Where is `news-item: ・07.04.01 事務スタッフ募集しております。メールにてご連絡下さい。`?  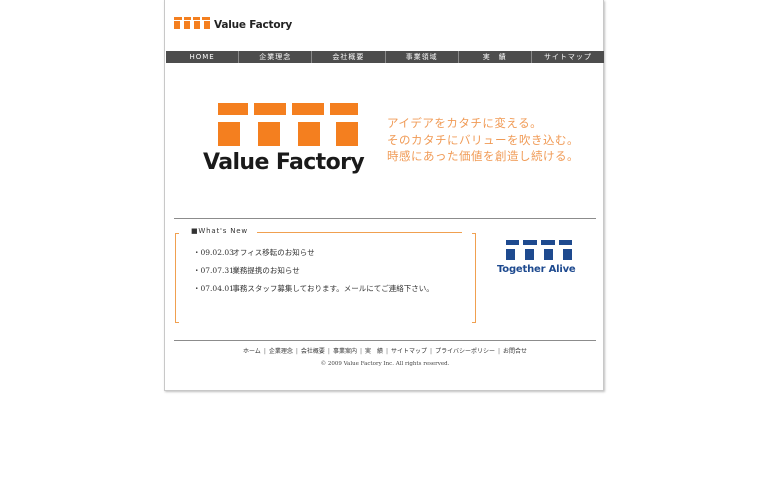 news-item: ・07.04.01 事務スタッフ募集しております。メールにてご連絡下さい。 is located at coordinates (313, 288).